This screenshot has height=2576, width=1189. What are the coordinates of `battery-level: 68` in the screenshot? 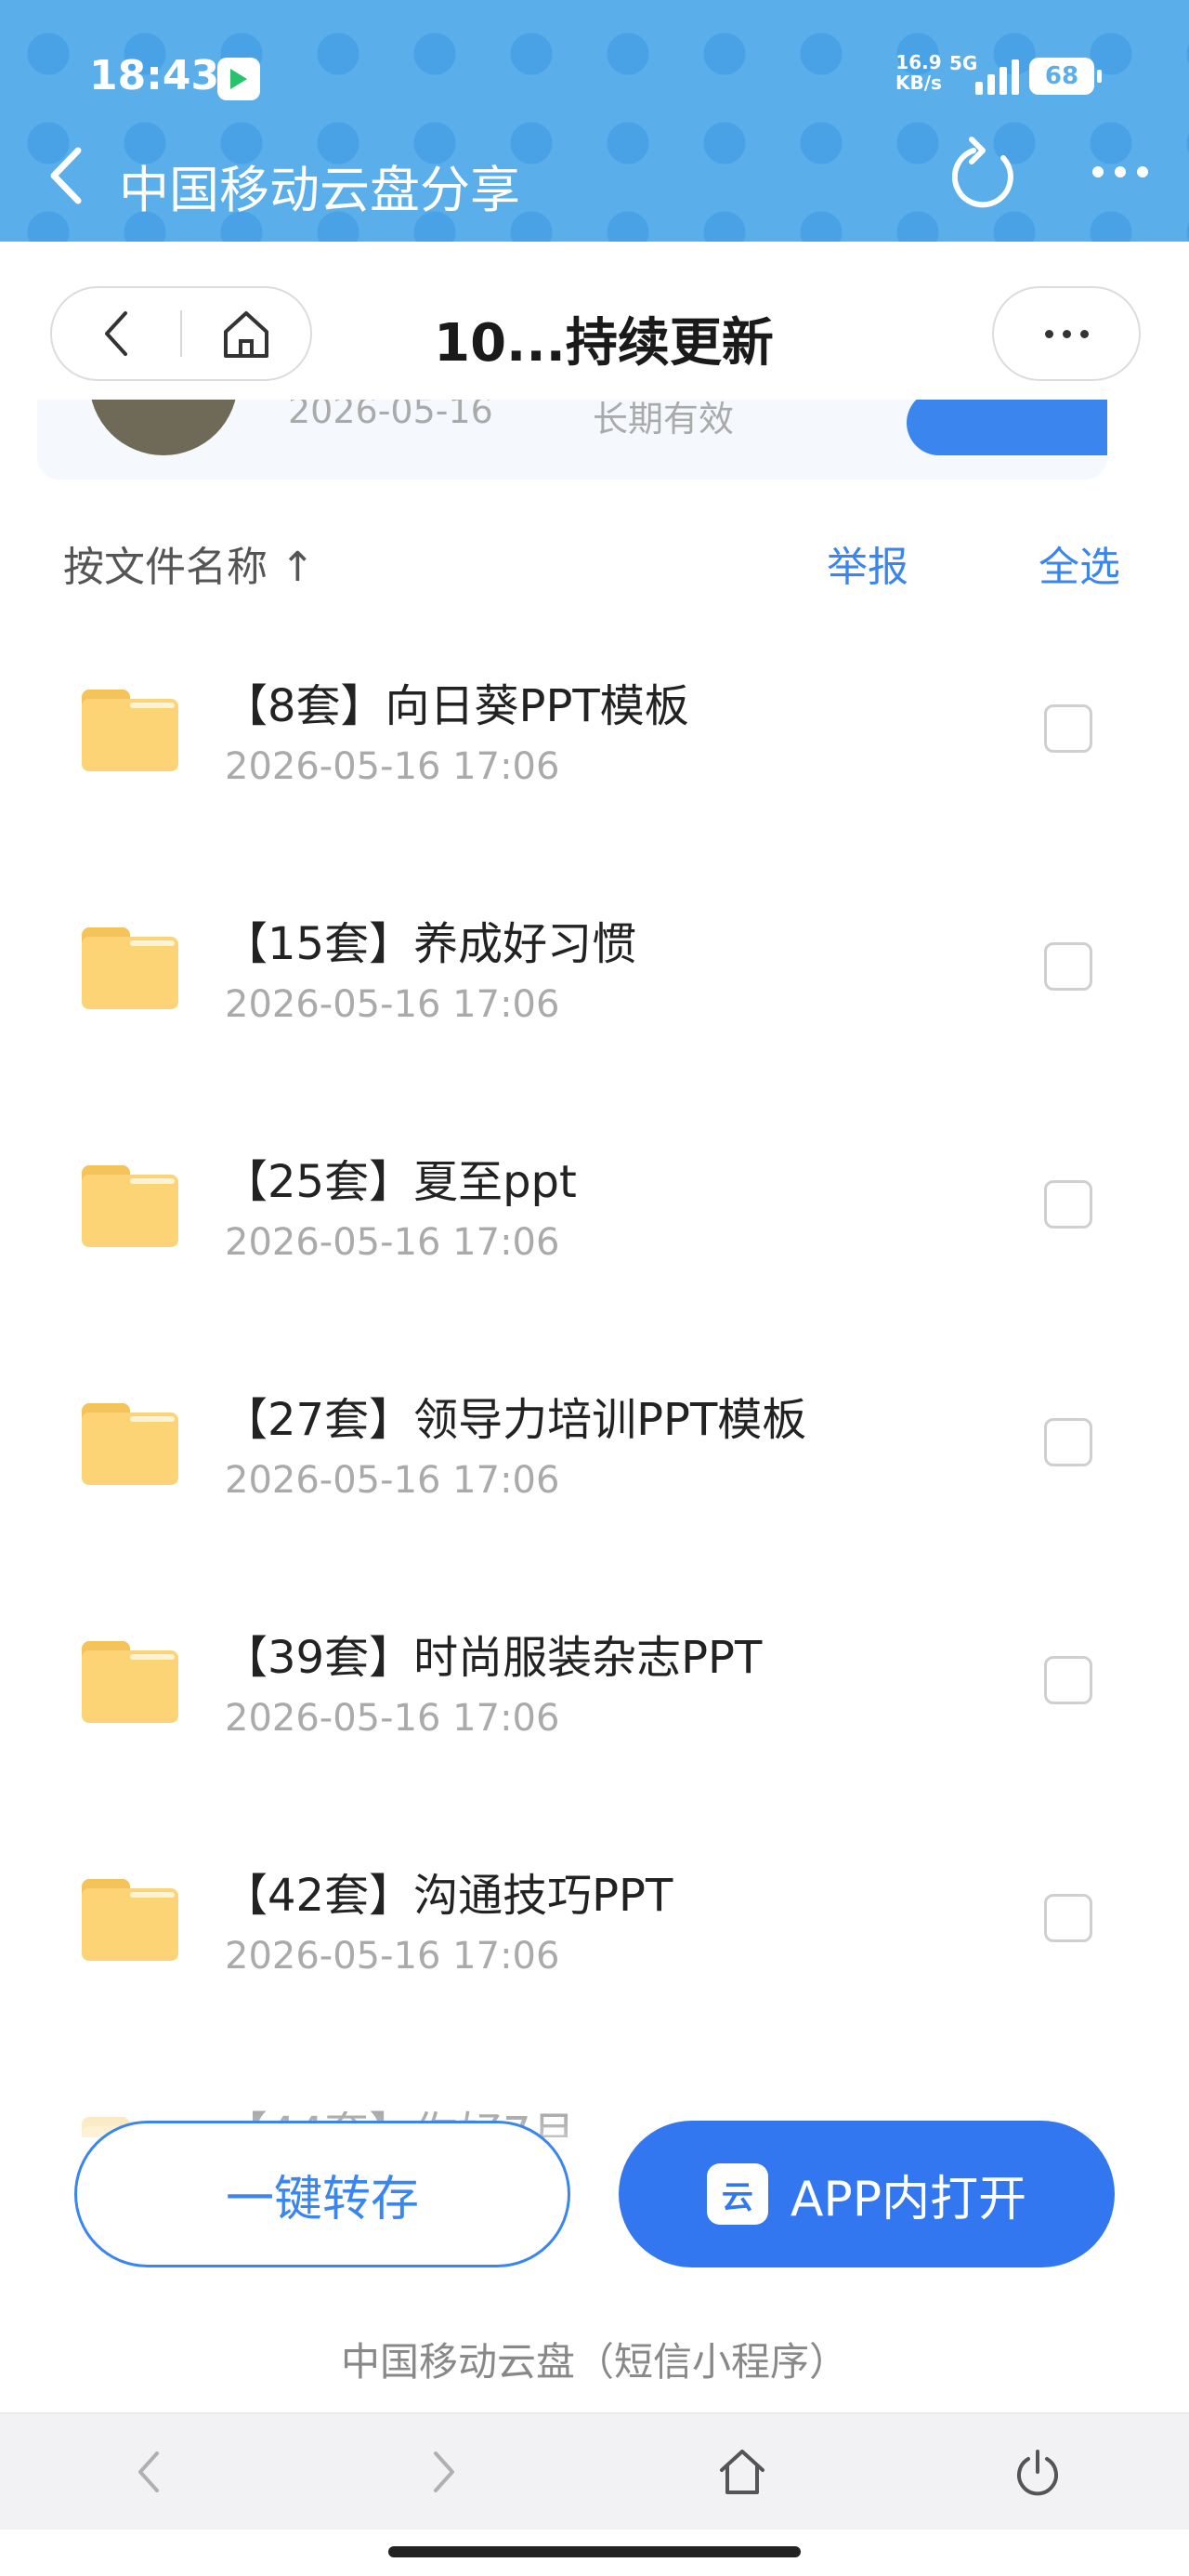 It's located at (1061, 76).